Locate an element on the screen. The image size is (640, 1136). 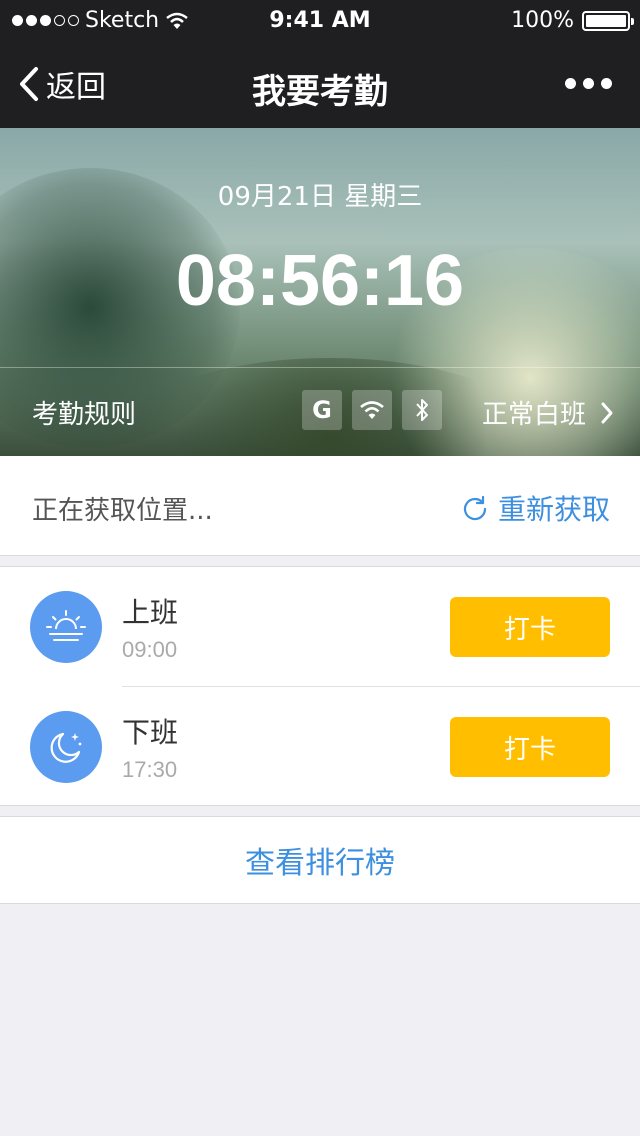
list-item: 上班 09:00 打卡 is located at coordinates (320, 627).